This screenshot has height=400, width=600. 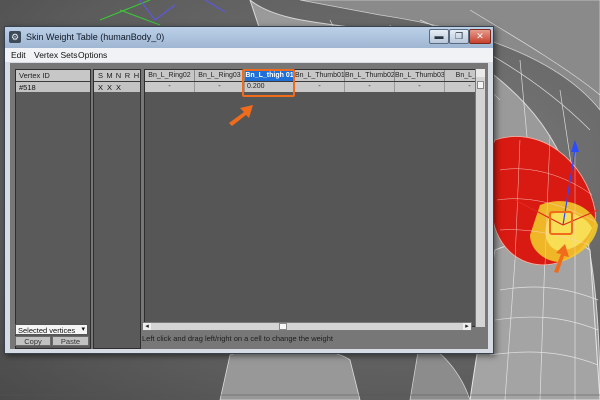 What do you see at coordinates (109, 87) in the screenshot?
I see `flag-m-cell: X` at bounding box center [109, 87].